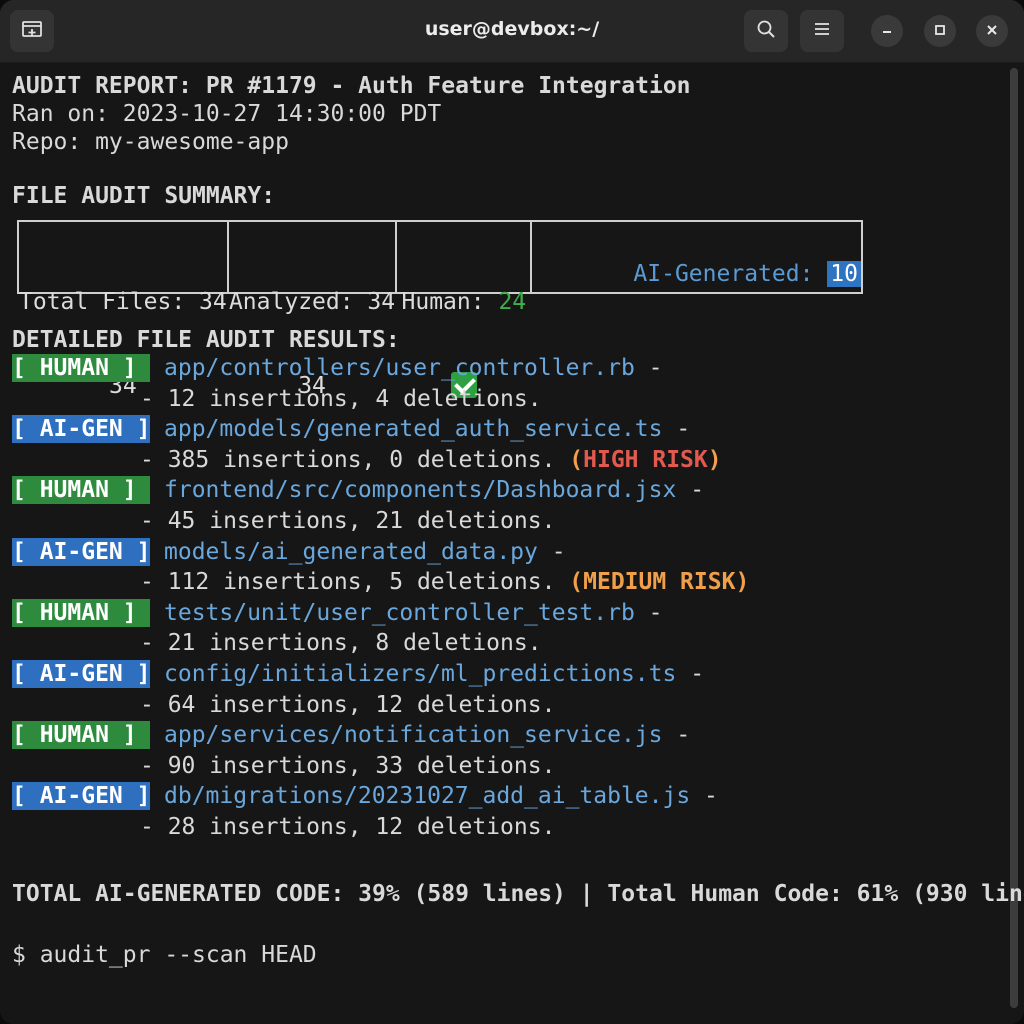  I want to click on file-path: app/models/generated_auth_service.ts -, so click(427, 429).